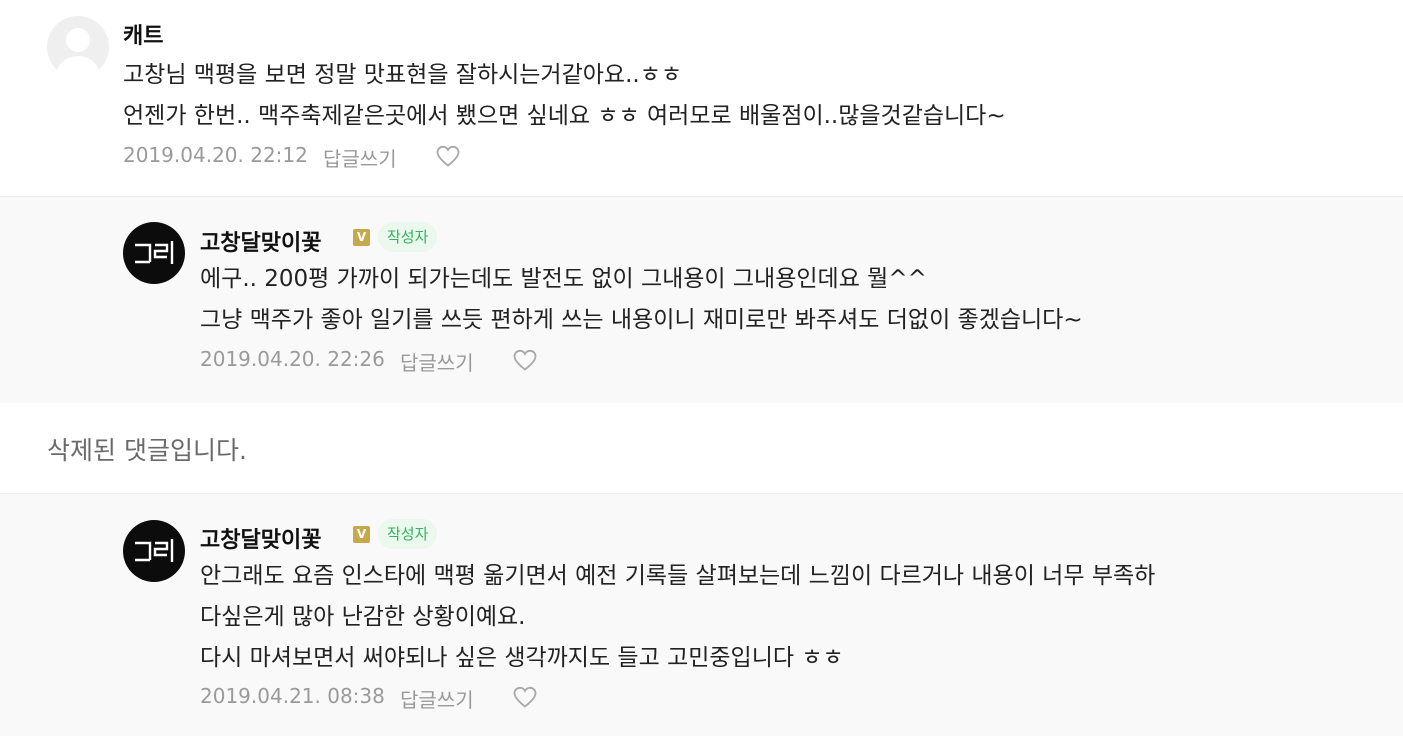 Image resolution: width=1403 pixels, height=736 pixels. Describe the element at coordinates (78, 47) in the screenshot. I see `default-user-icon` at that location.